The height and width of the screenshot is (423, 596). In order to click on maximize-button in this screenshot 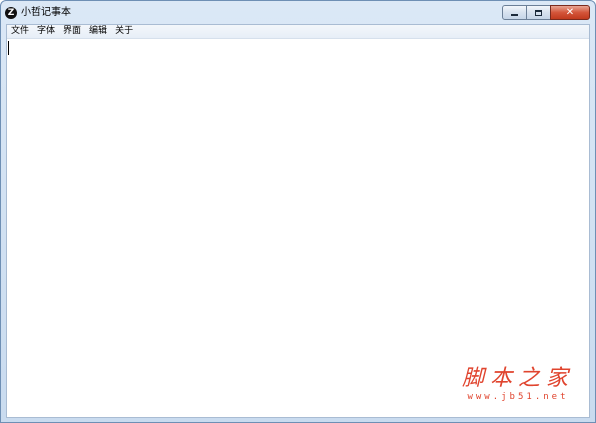, I will do `click(538, 12)`.